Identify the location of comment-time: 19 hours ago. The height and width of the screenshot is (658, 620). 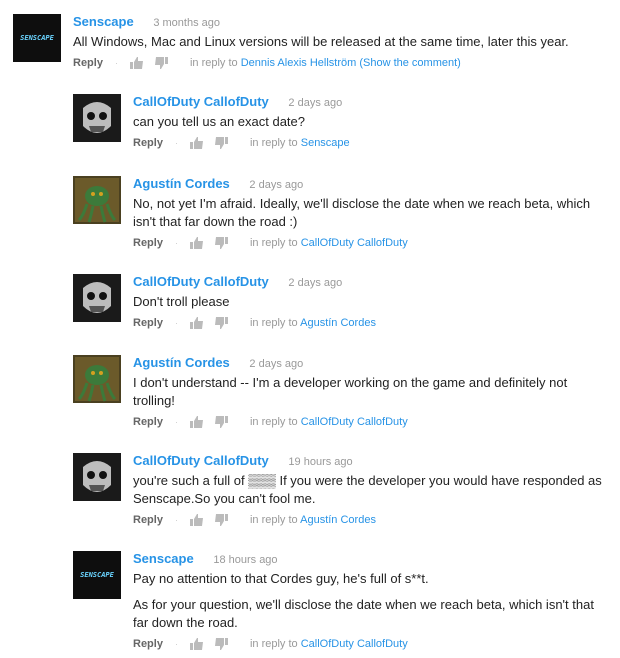
(320, 462).